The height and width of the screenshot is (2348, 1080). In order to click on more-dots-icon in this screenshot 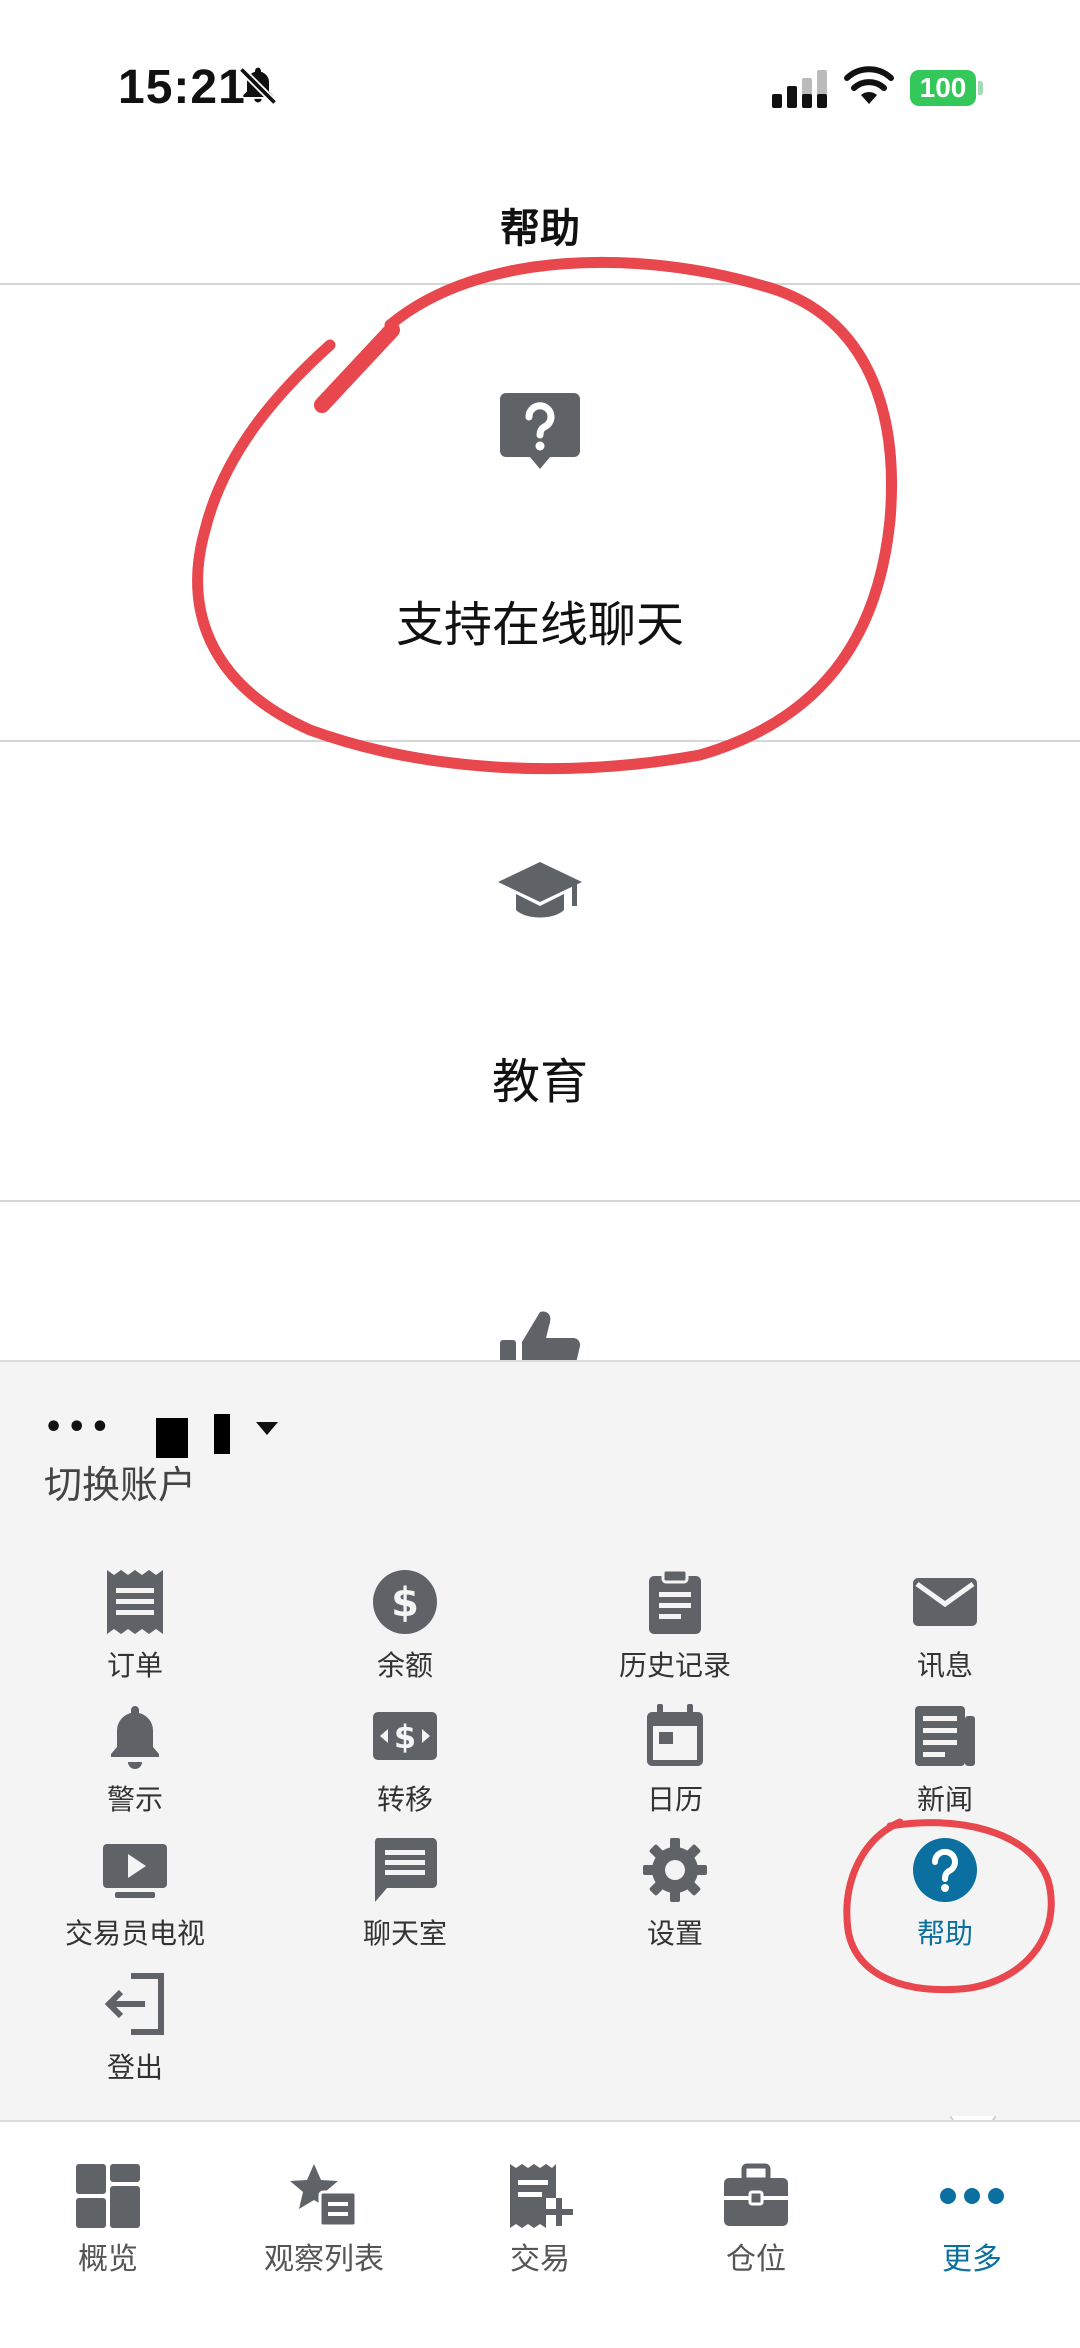, I will do `click(972, 2196)`.